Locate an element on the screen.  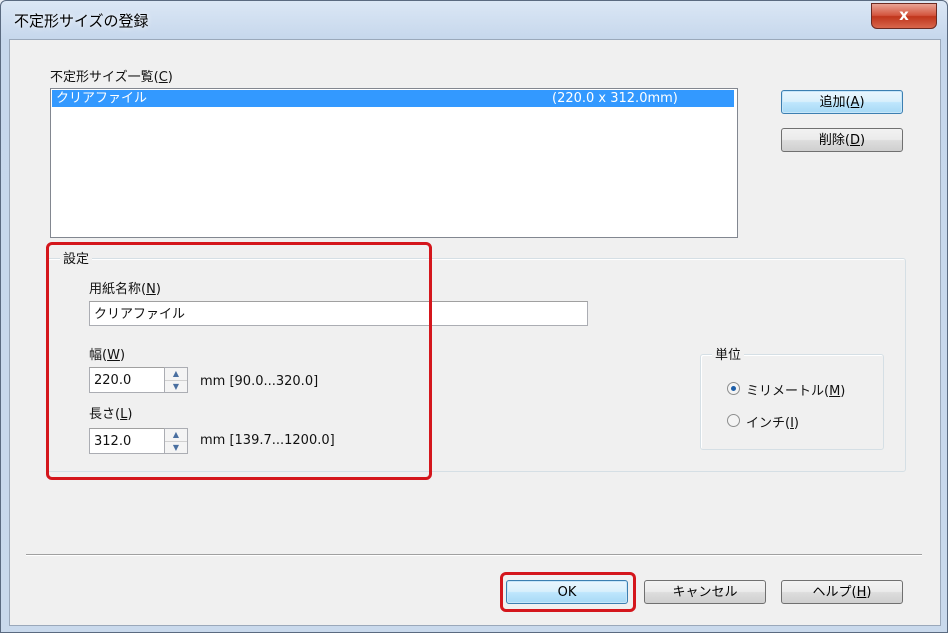
unit-group-label: 単位 is located at coordinates (728, 353).